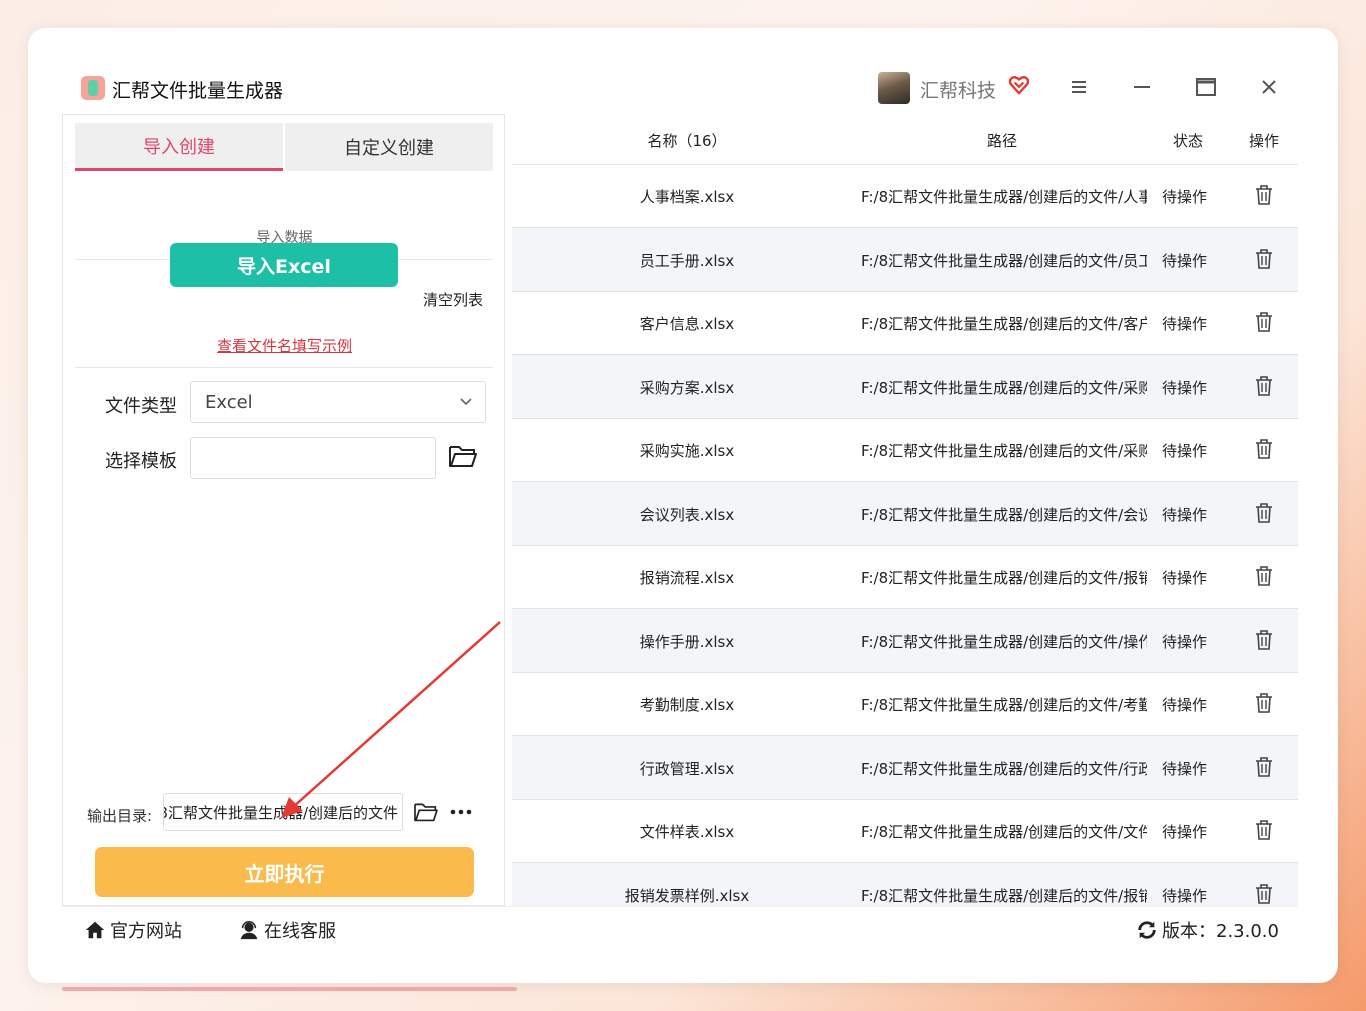  What do you see at coordinates (1004, 324) in the screenshot?
I see `file-path-cell: F:/8汇帮文件批量生成器/创建后的文件/客户信息.xlsx` at bounding box center [1004, 324].